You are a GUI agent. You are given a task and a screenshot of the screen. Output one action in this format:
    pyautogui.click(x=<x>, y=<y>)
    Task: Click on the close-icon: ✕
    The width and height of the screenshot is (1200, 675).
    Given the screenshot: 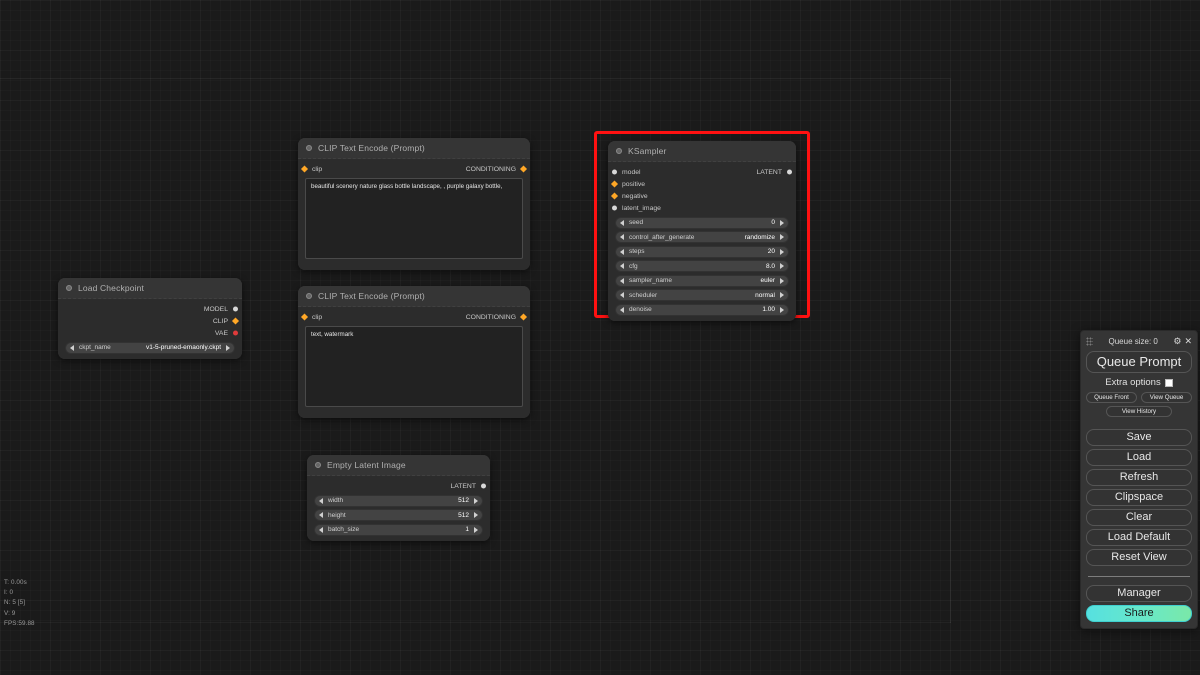 What is the action you would take?
    pyautogui.click(x=1188, y=341)
    